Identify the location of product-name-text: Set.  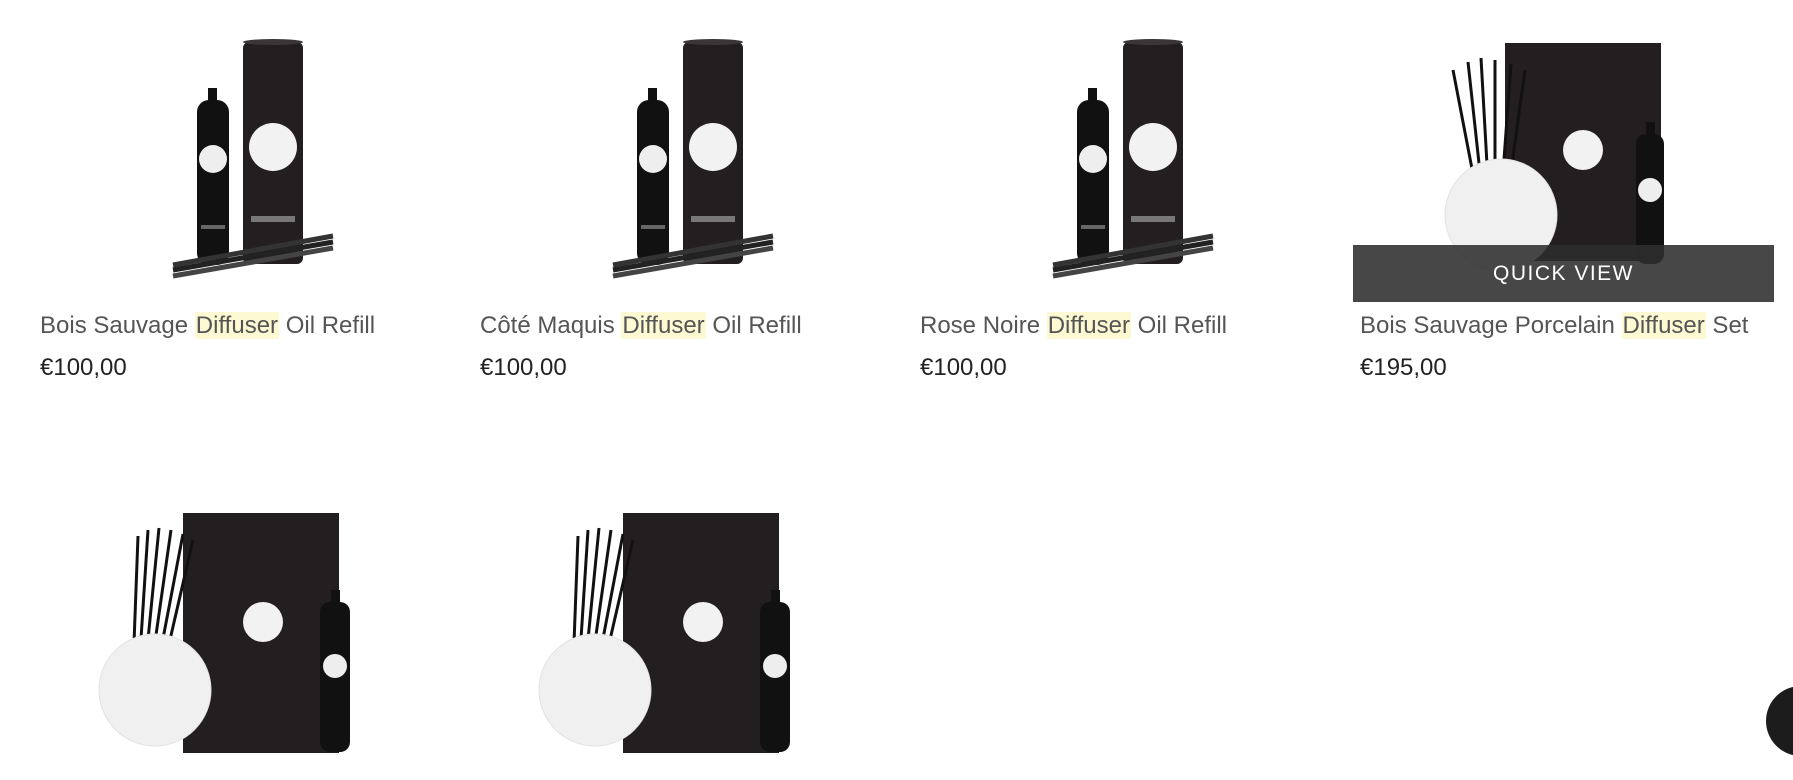
(1727, 325).